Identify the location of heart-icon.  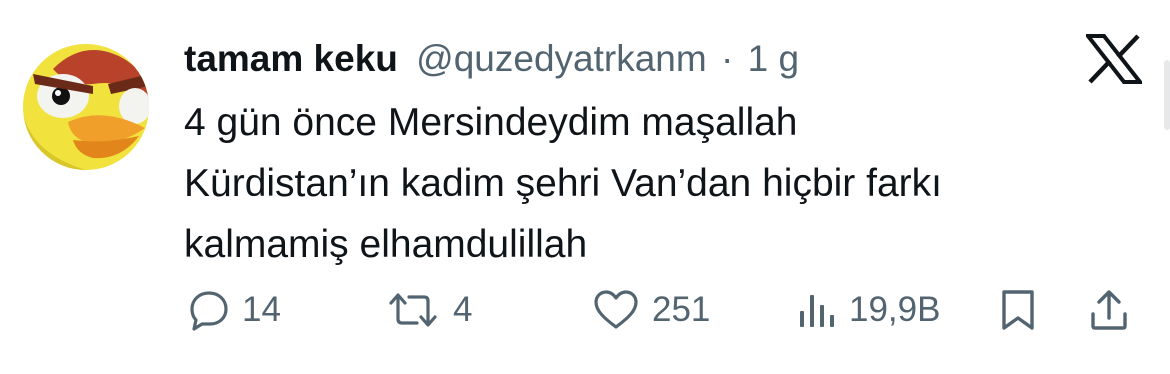
(616, 309).